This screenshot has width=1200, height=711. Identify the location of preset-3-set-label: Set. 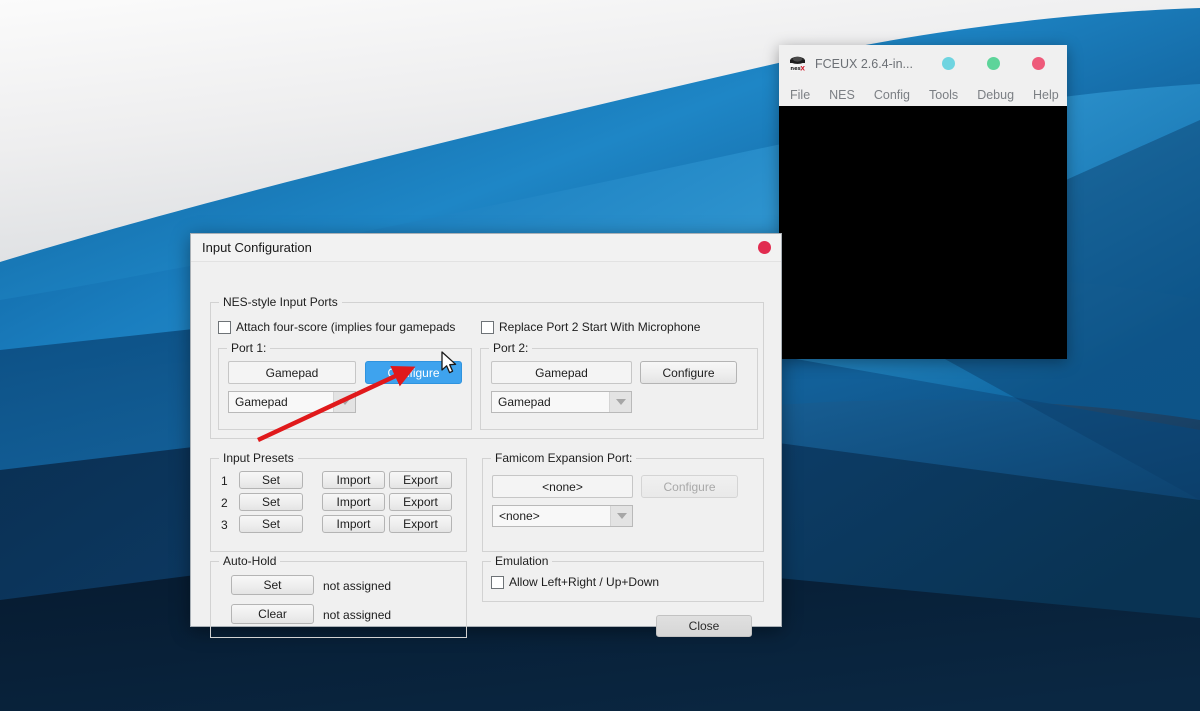
(270, 524).